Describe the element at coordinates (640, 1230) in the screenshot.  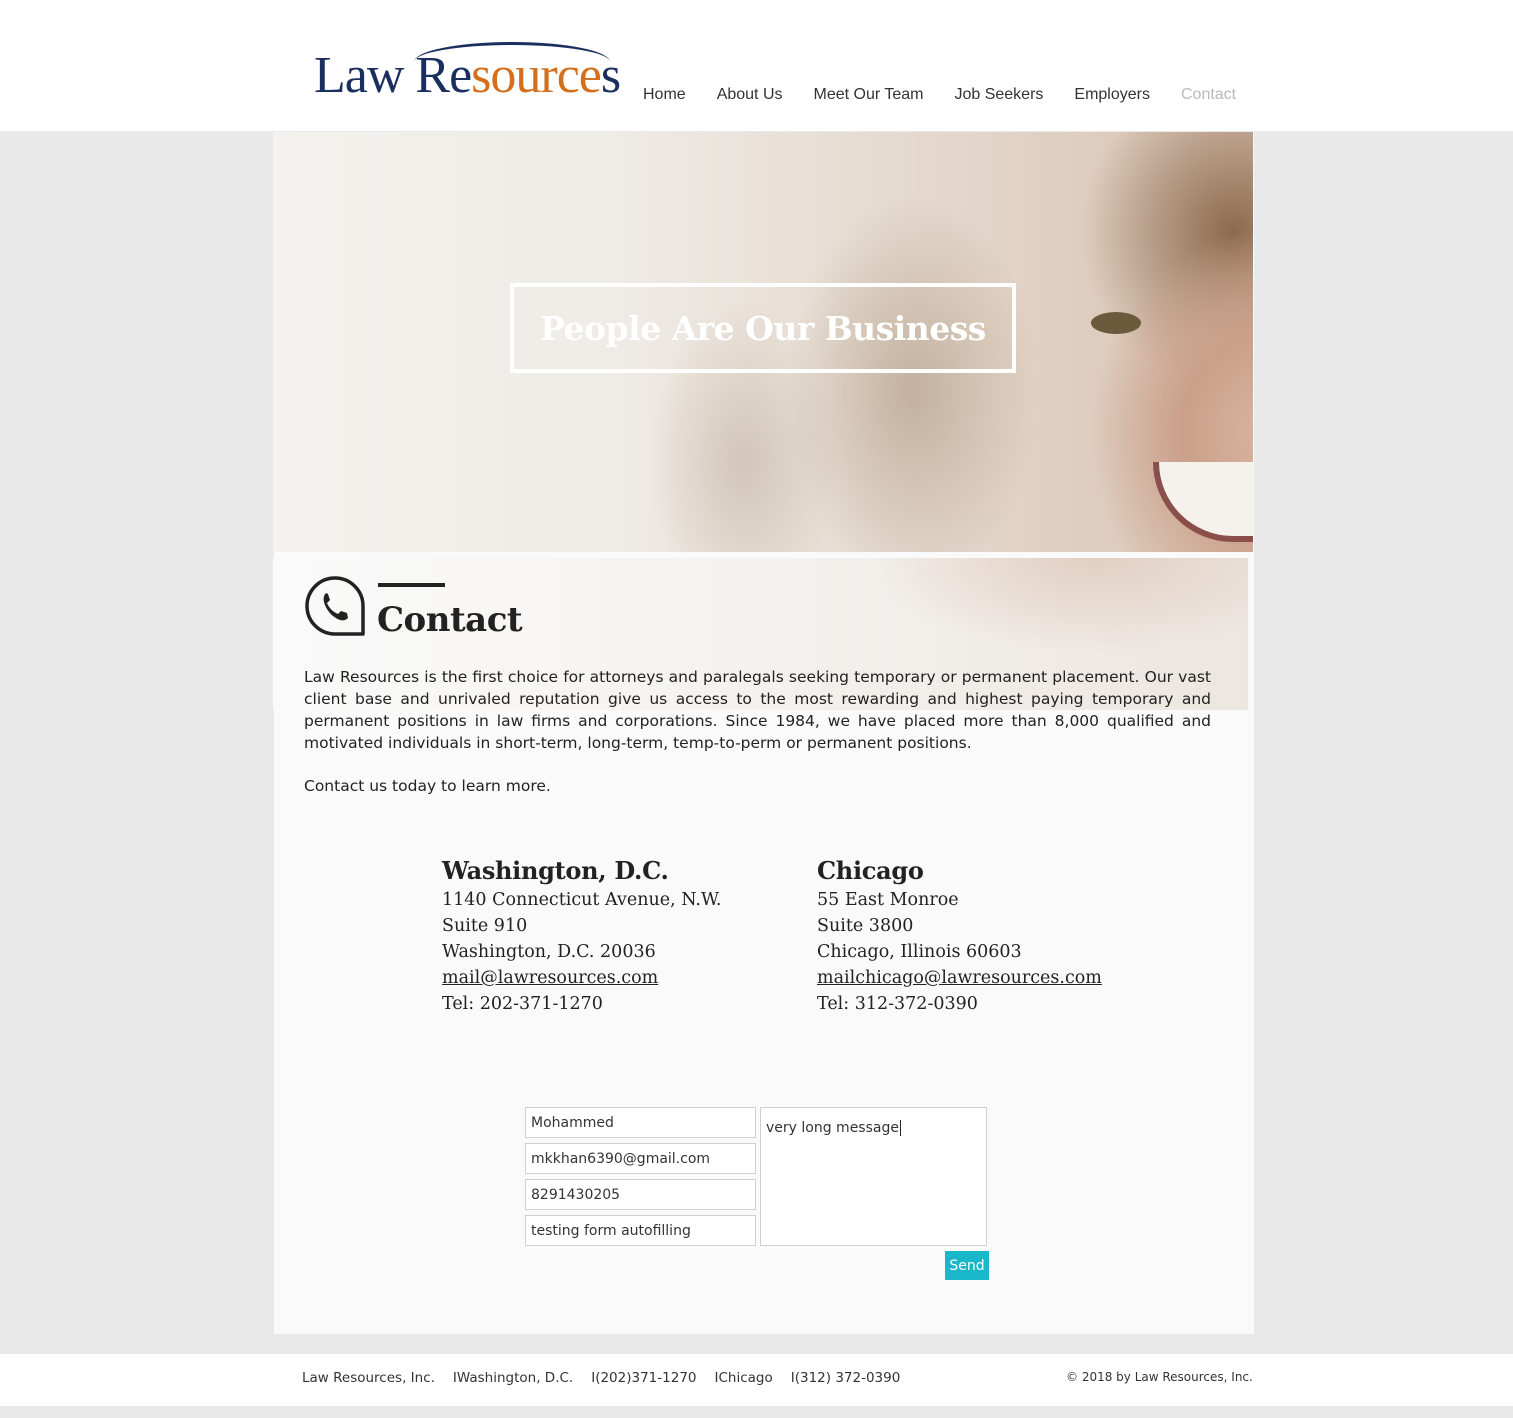
I see `subject-input: testing form autofilling` at that location.